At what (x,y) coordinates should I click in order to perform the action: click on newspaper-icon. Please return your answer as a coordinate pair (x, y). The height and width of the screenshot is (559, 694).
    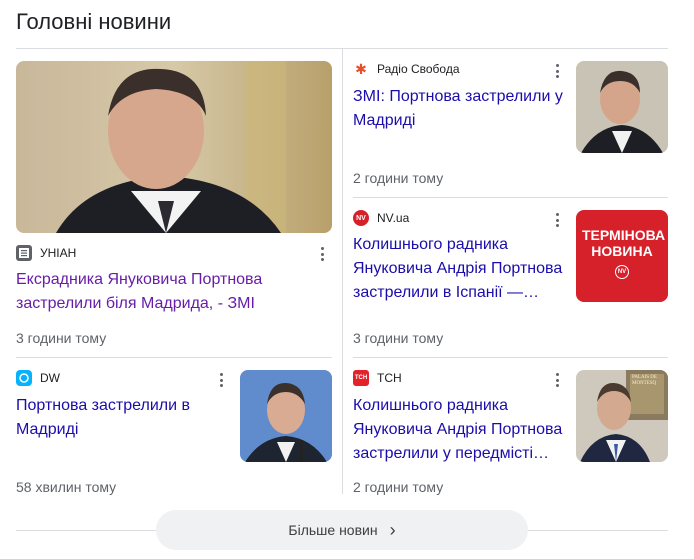
    Looking at the image, I should click on (24, 253).